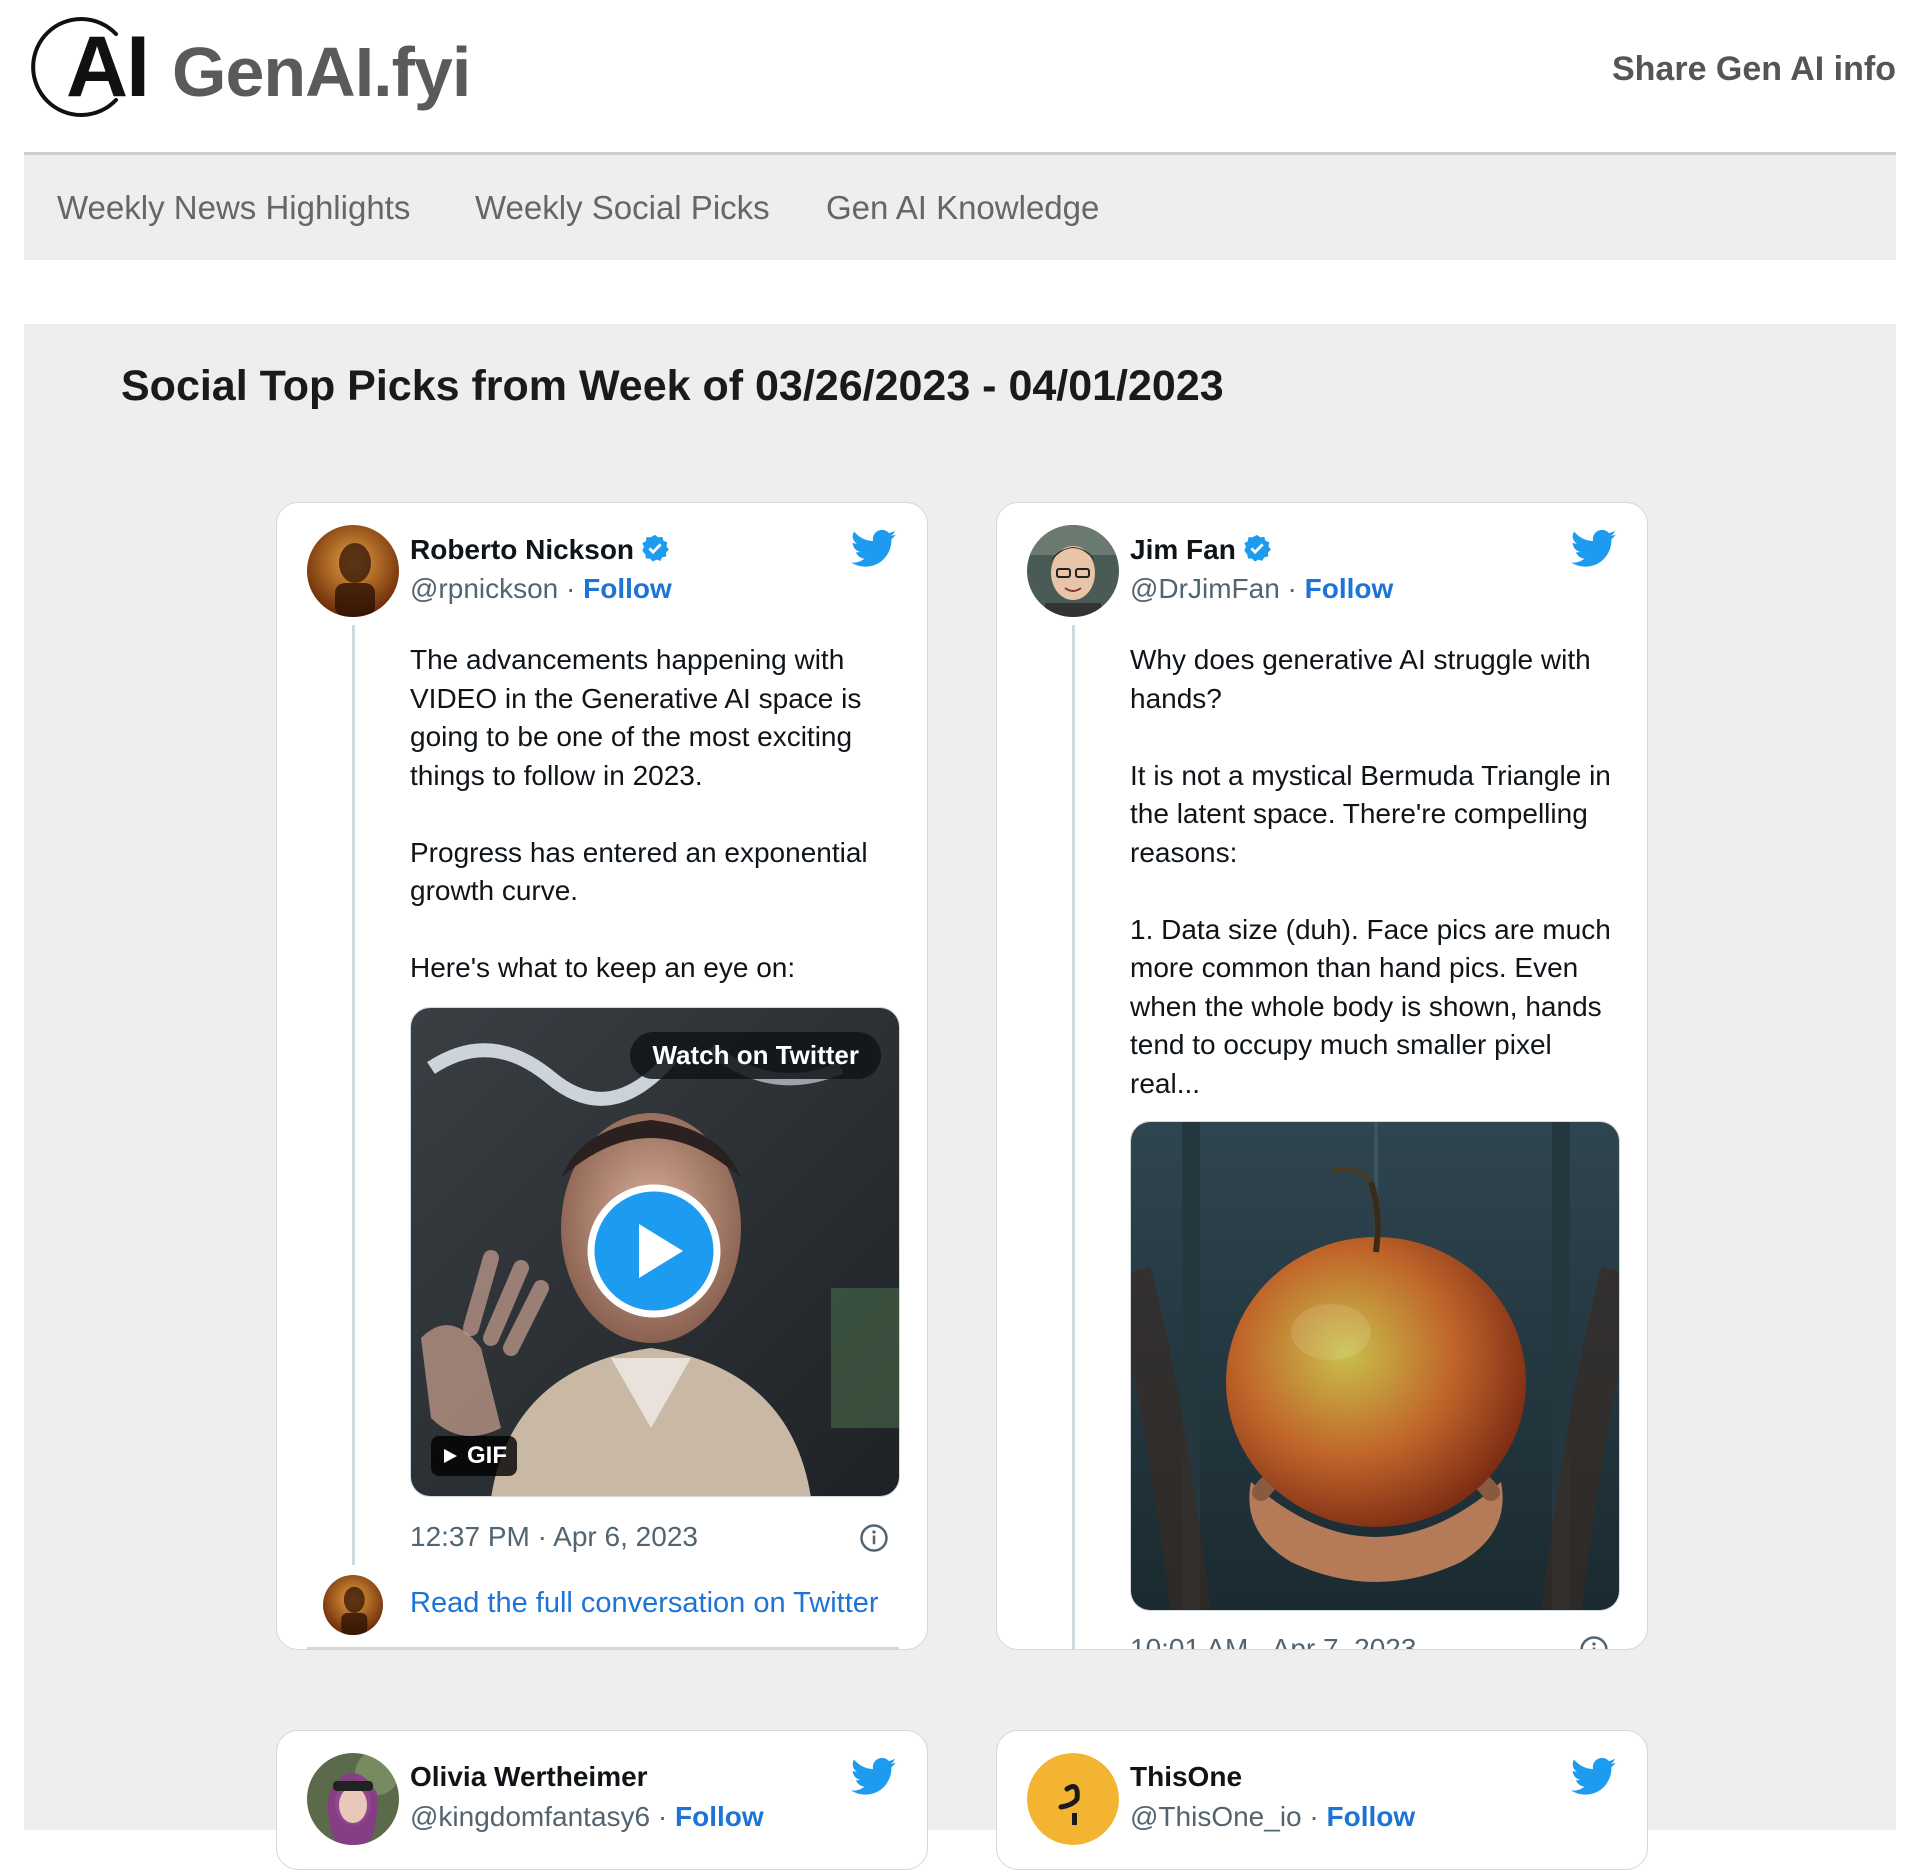 Image resolution: width=1920 pixels, height=1870 pixels. I want to click on author-name: ThisOne, so click(1186, 1777).